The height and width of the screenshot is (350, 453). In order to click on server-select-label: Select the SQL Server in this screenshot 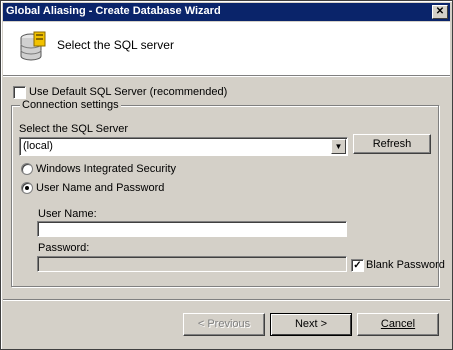, I will do `click(74, 129)`.